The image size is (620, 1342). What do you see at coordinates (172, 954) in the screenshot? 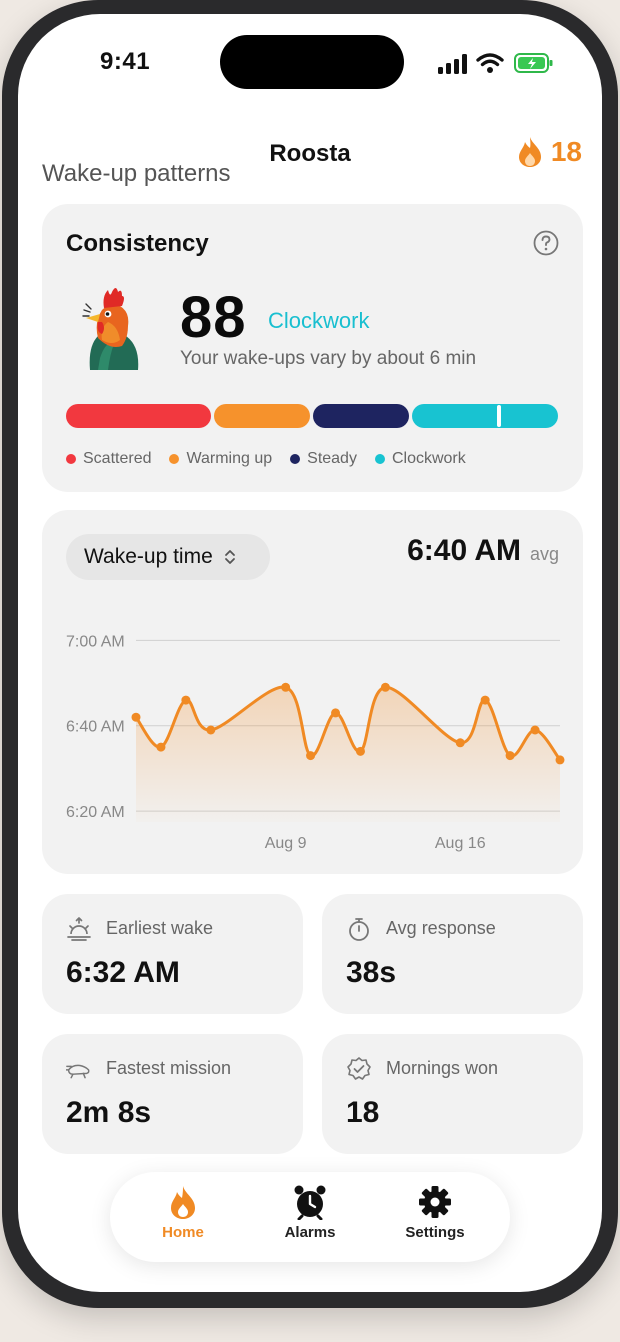
I see `stat-card-earliest-wake: Earliest wake 6:32 AM` at bounding box center [172, 954].